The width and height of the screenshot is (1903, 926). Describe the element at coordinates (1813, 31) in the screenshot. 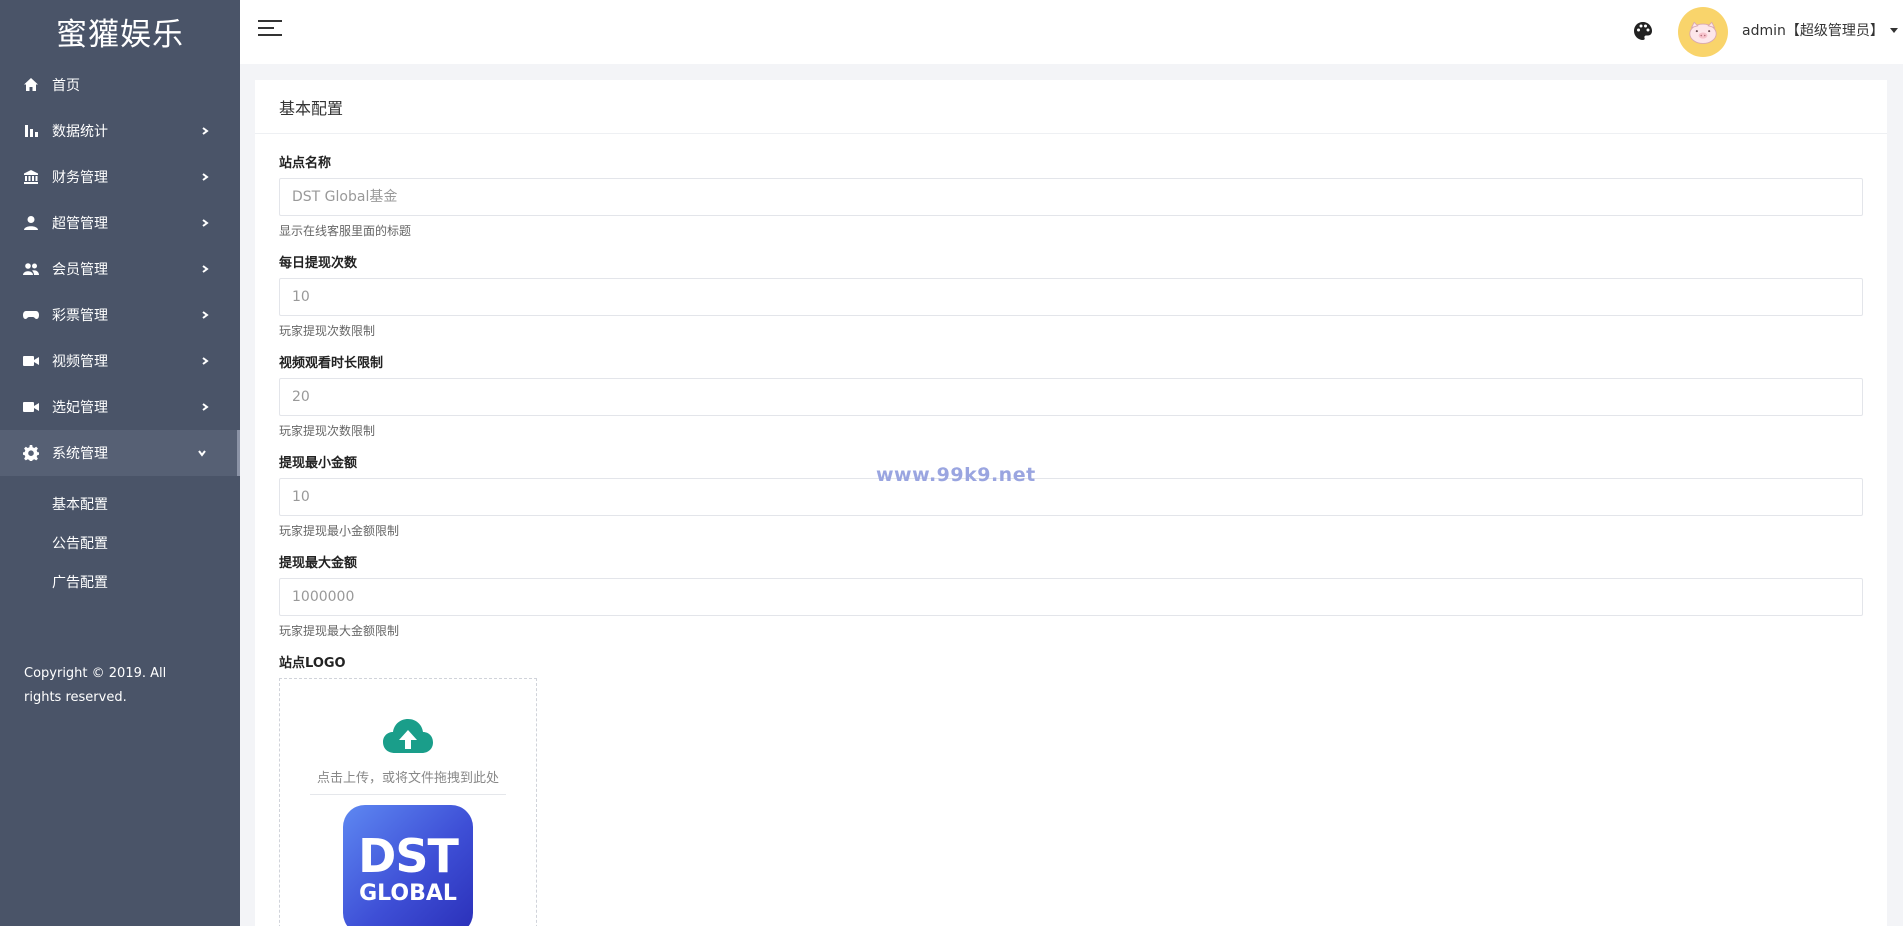

I see `username-label: admin【超级管理员】` at that location.